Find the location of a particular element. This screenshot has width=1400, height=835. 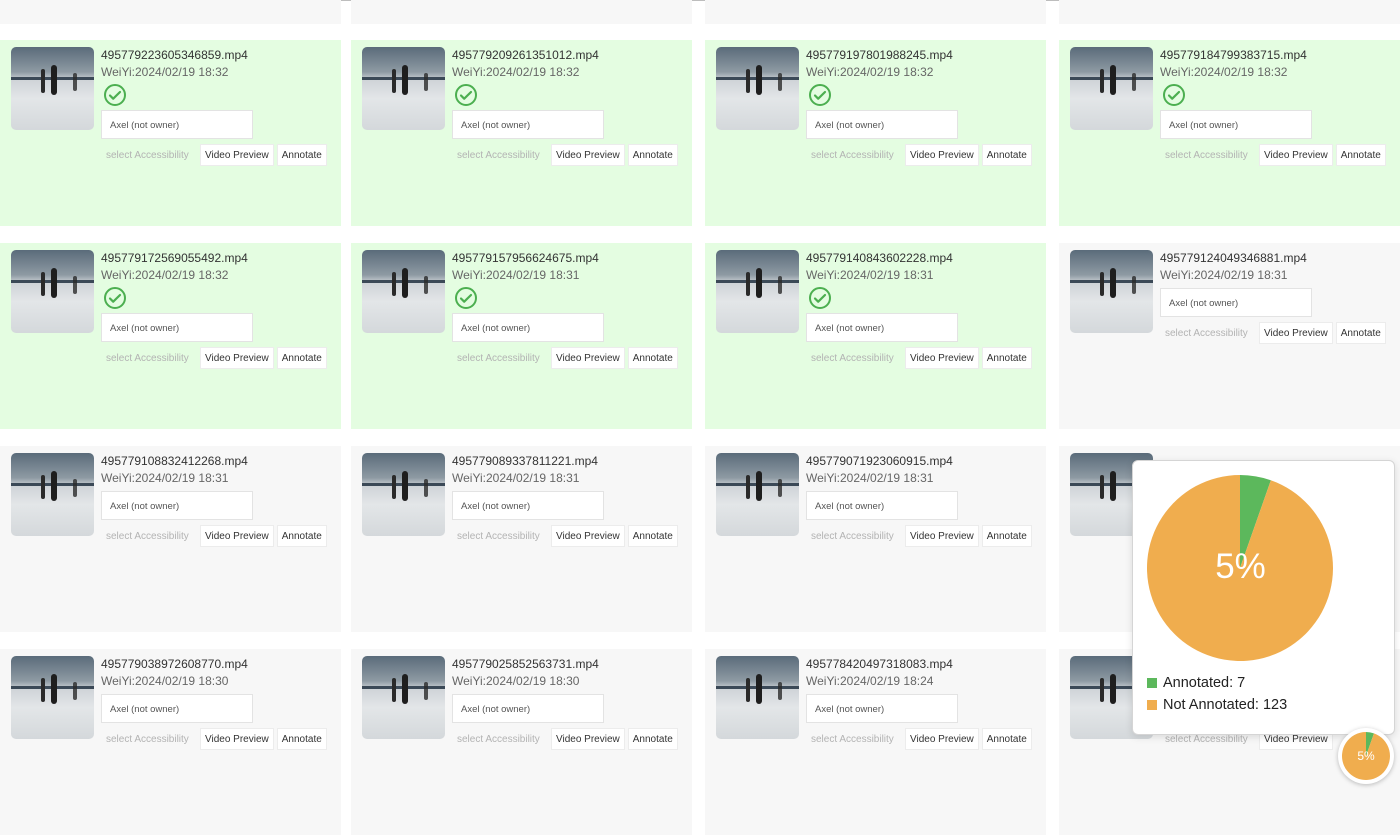

annotation-progress-button: 5% is located at coordinates (1366, 756).